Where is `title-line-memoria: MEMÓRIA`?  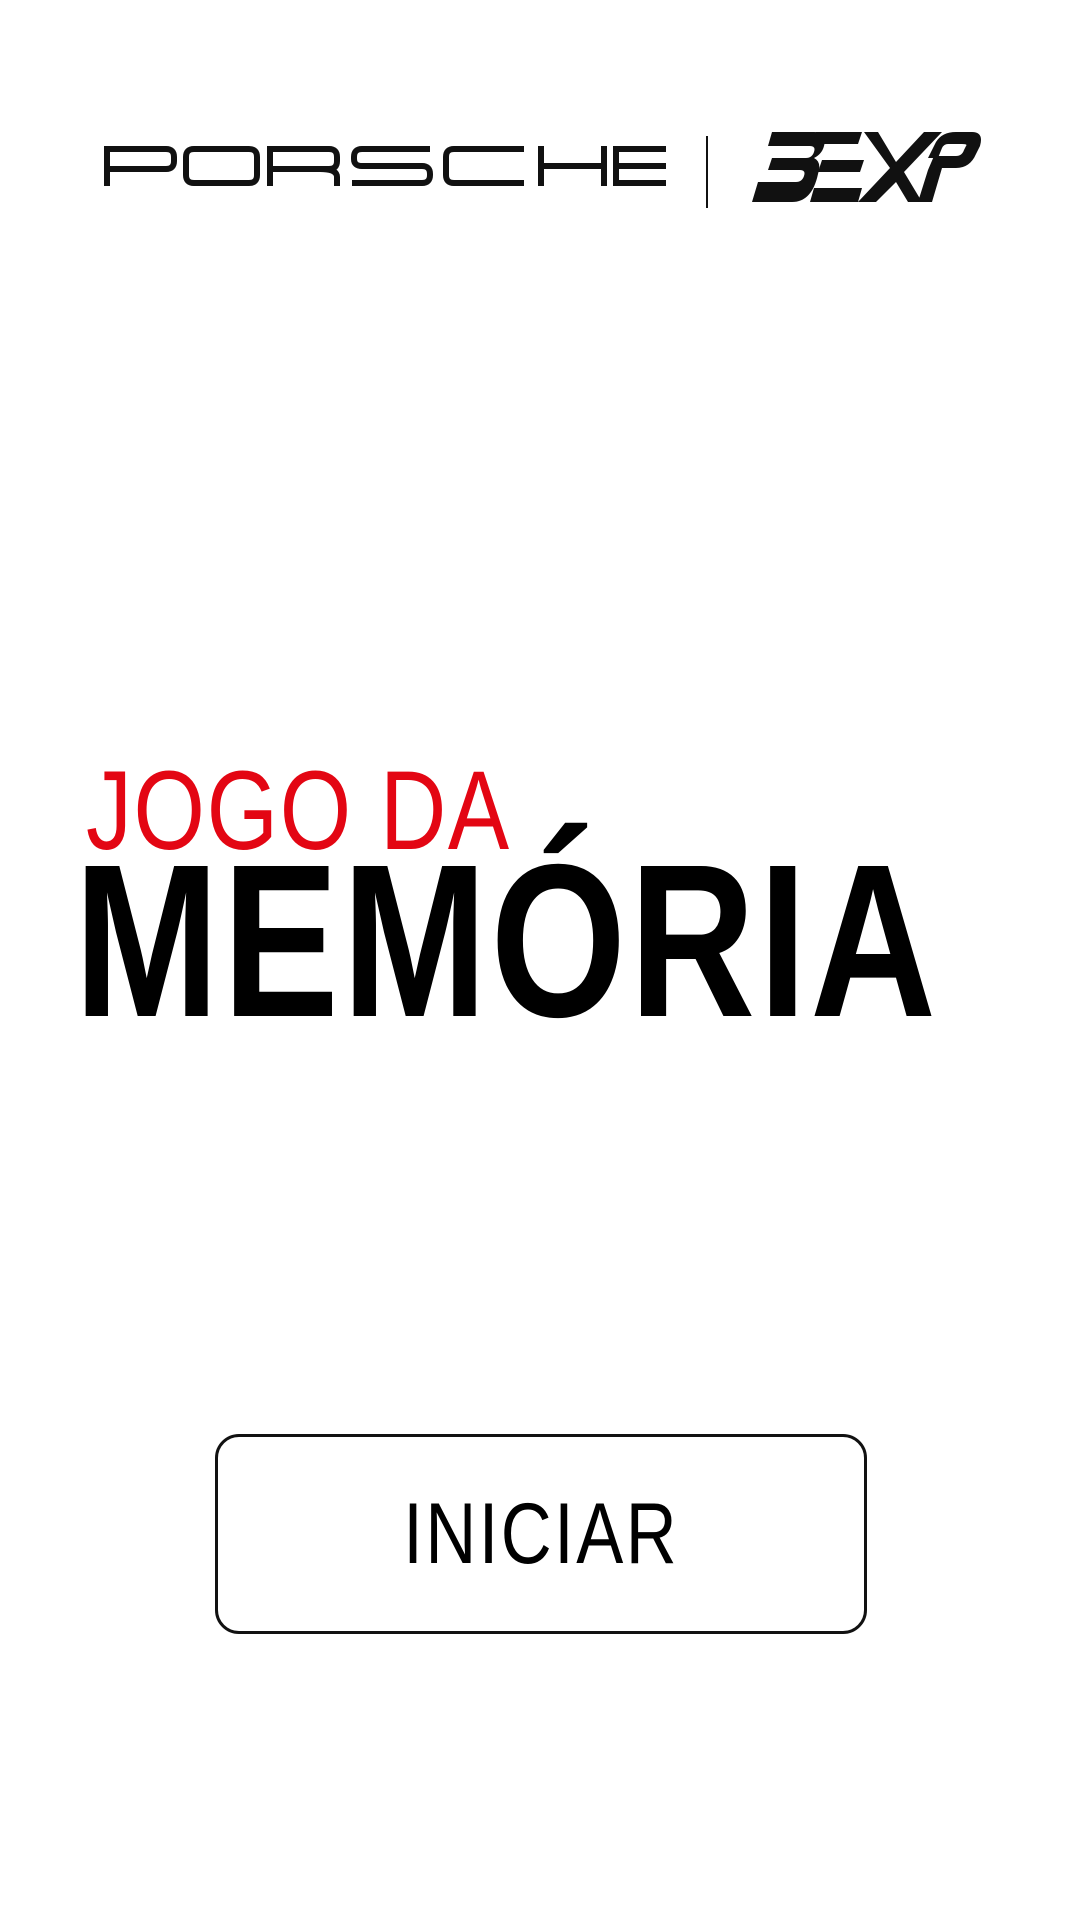
title-line-memoria: MEMÓRIA is located at coordinates (507, 941).